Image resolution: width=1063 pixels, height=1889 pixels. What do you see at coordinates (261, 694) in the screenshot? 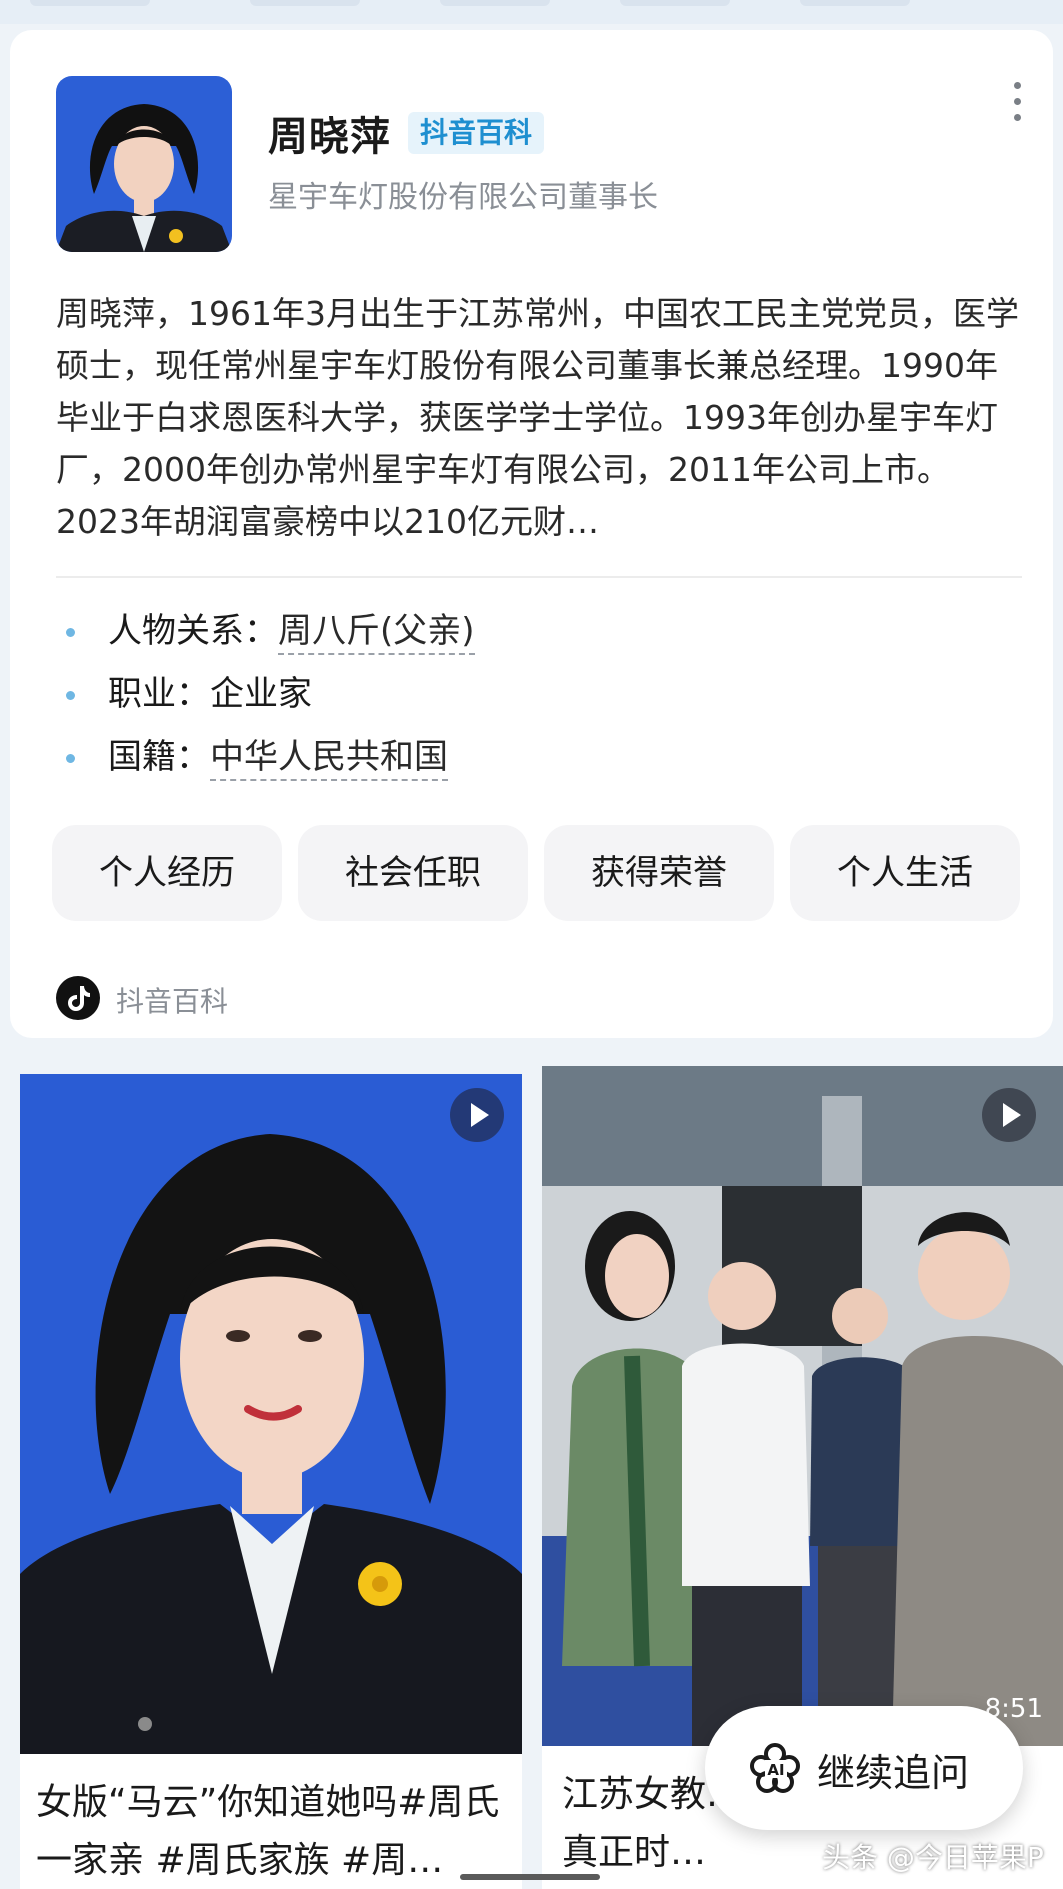
I see `fact-value: 企业家` at bounding box center [261, 694].